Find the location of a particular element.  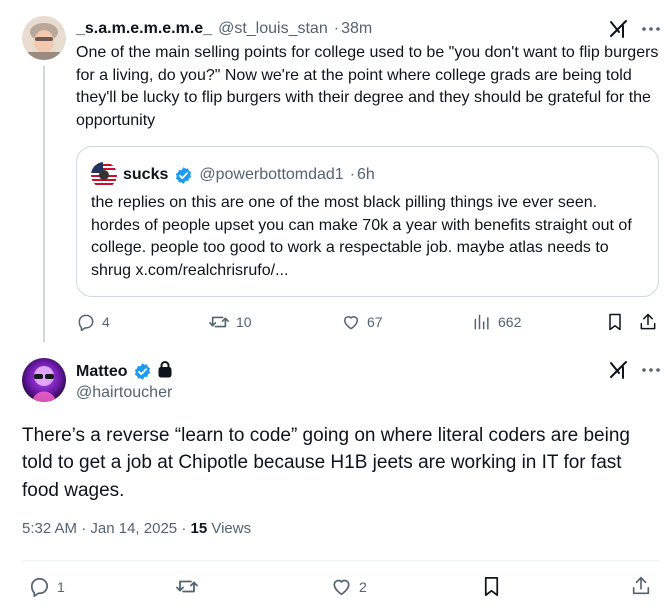

repost-button is located at coordinates (187, 586).